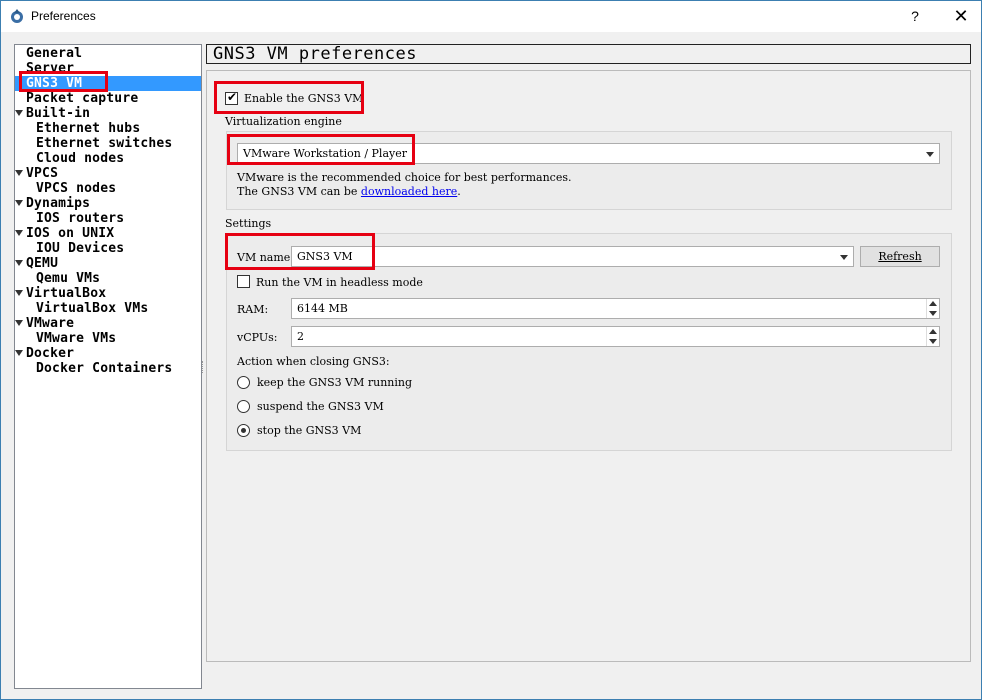  Describe the element at coordinates (50, 323) in the screenshot. I see `tree-item-label: VMware` at that location.